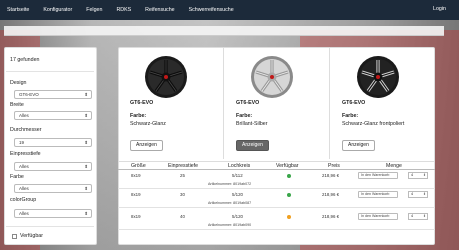 The width and height of the screenshot is (459, 250). I want to click on availability-checkbox, so click(14, 236).